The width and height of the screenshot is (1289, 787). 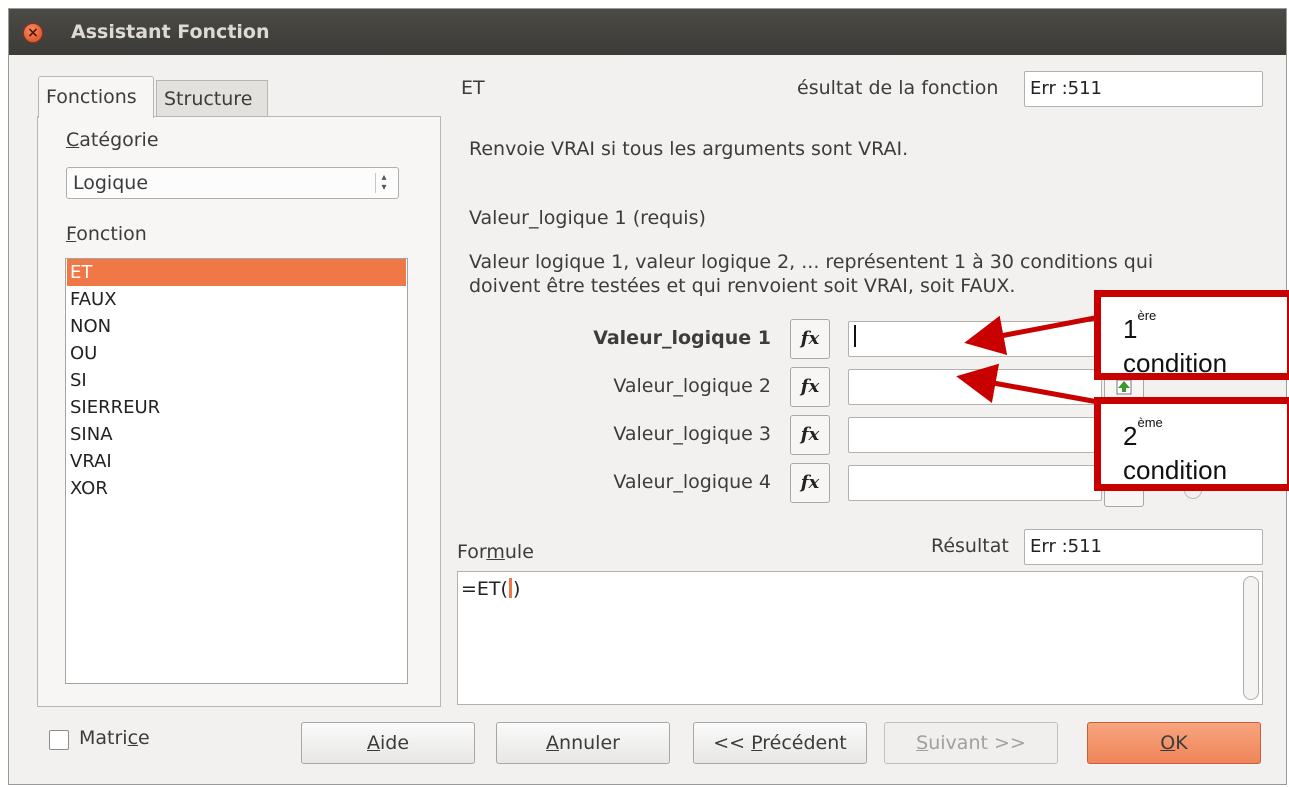 I want to click on callout-condition-2: 2ème condition, so click(x=1191, y=444).